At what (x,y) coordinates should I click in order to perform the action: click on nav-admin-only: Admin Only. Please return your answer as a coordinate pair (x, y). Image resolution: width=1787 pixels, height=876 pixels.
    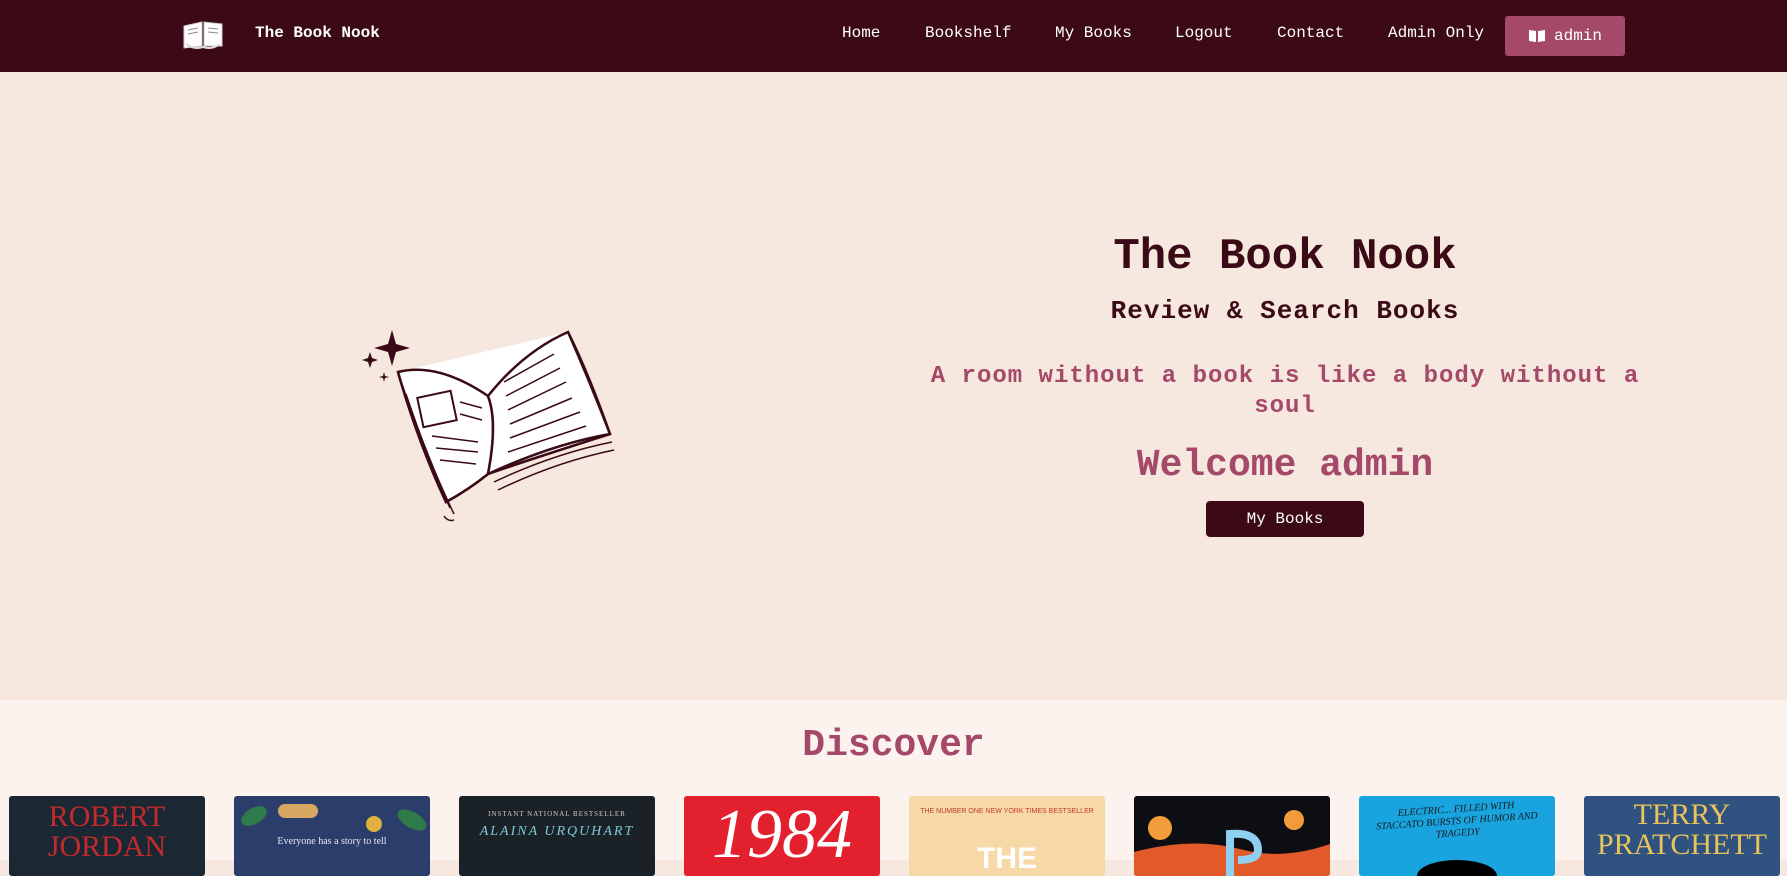
    Looking at the image, I should click on (1436, 33).